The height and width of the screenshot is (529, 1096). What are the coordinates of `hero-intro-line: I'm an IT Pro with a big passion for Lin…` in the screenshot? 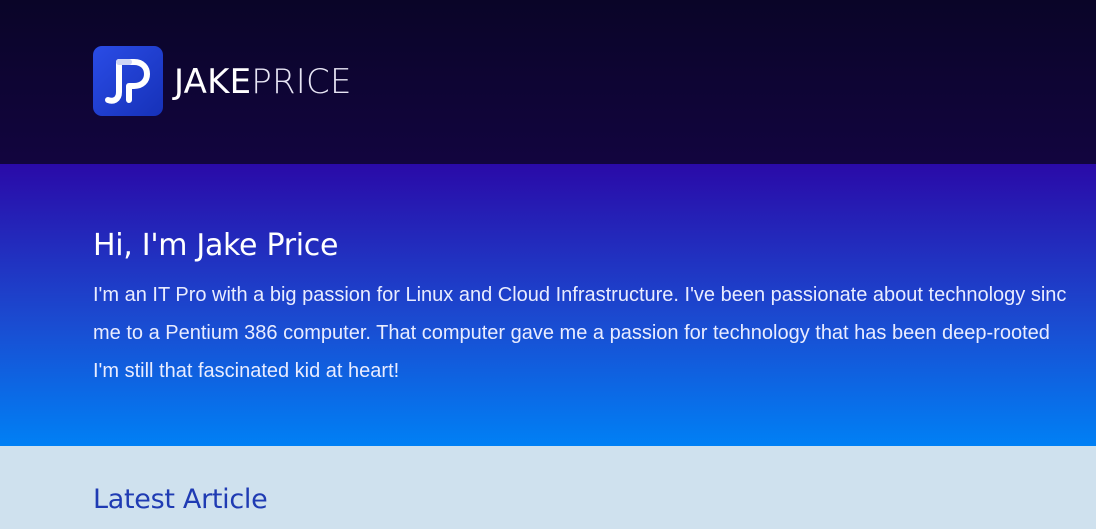 It's located at (580, 295).